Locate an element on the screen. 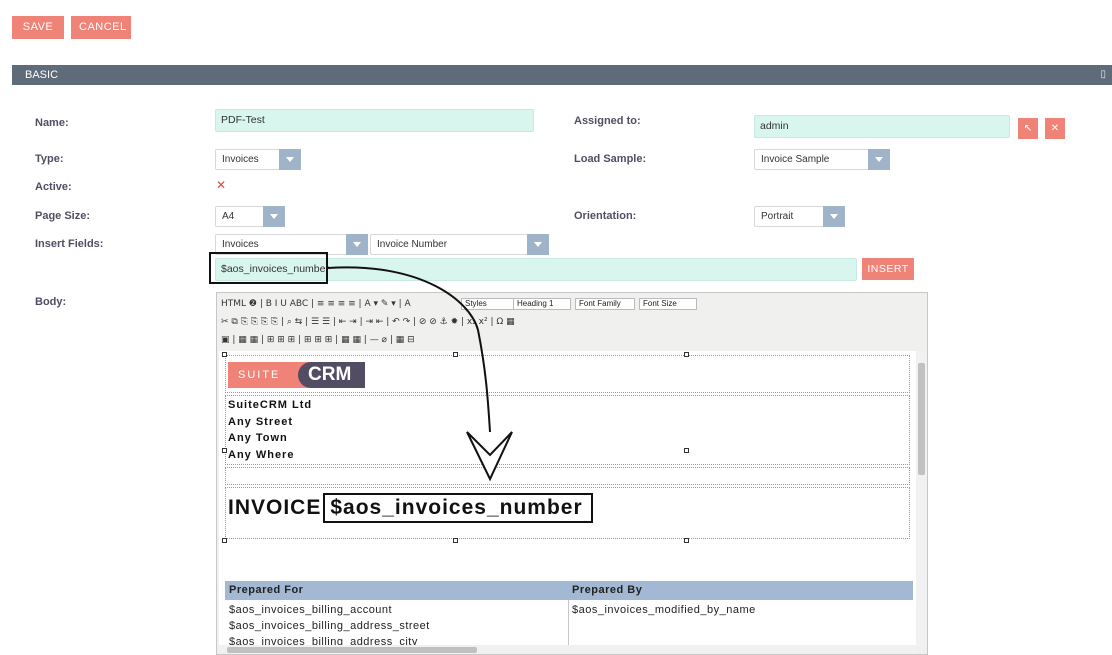  annotation-arrow is located at coordinates (420, 374).